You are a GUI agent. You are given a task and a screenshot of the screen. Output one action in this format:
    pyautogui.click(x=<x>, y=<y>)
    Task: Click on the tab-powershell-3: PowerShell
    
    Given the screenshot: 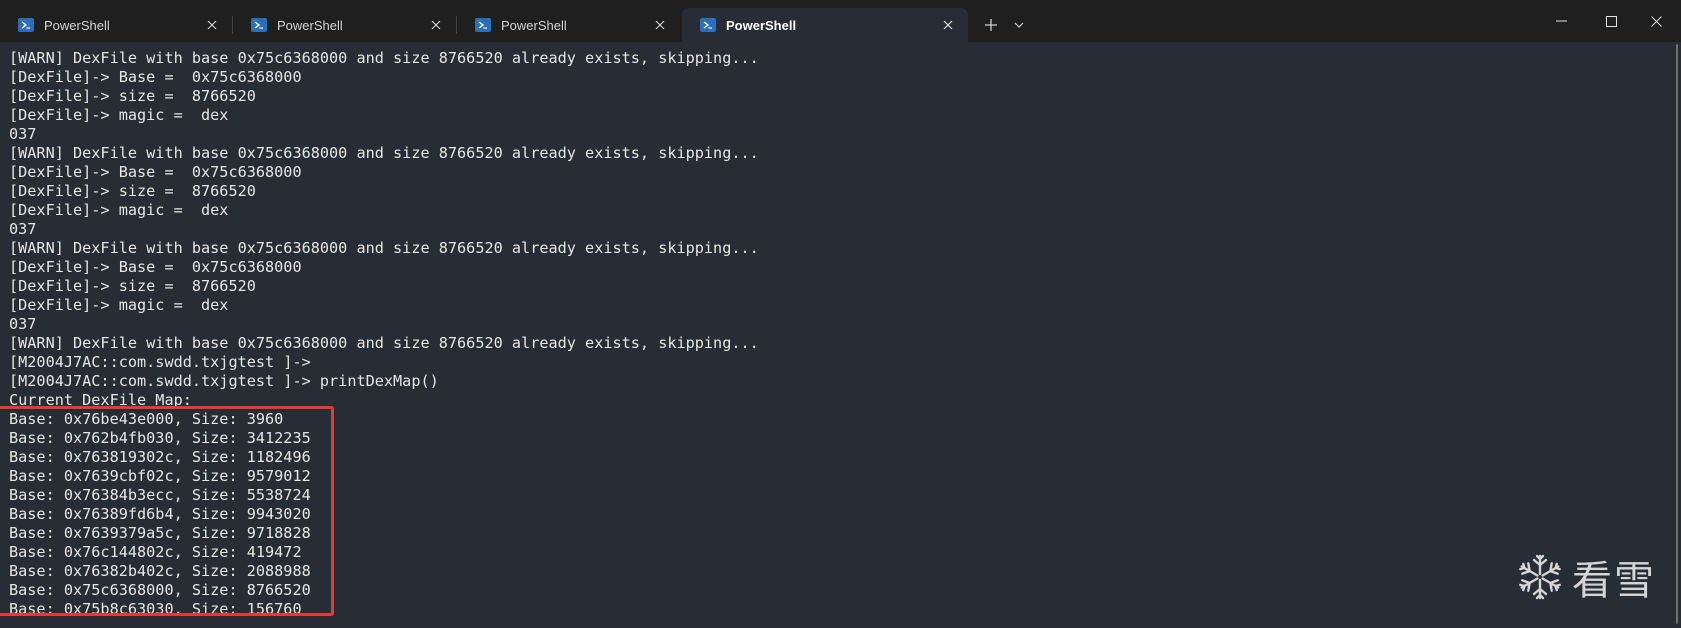 What is the action you would take?
    pyautogui.click(x=568, y=25)
    